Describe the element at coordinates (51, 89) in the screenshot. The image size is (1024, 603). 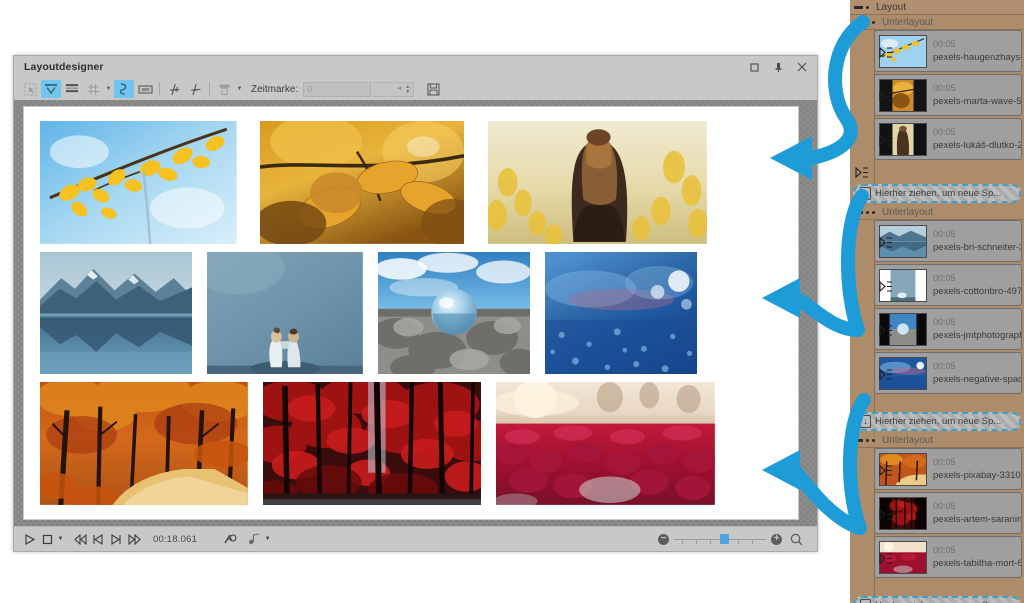
I see `chevron-fit-icon` at that location.